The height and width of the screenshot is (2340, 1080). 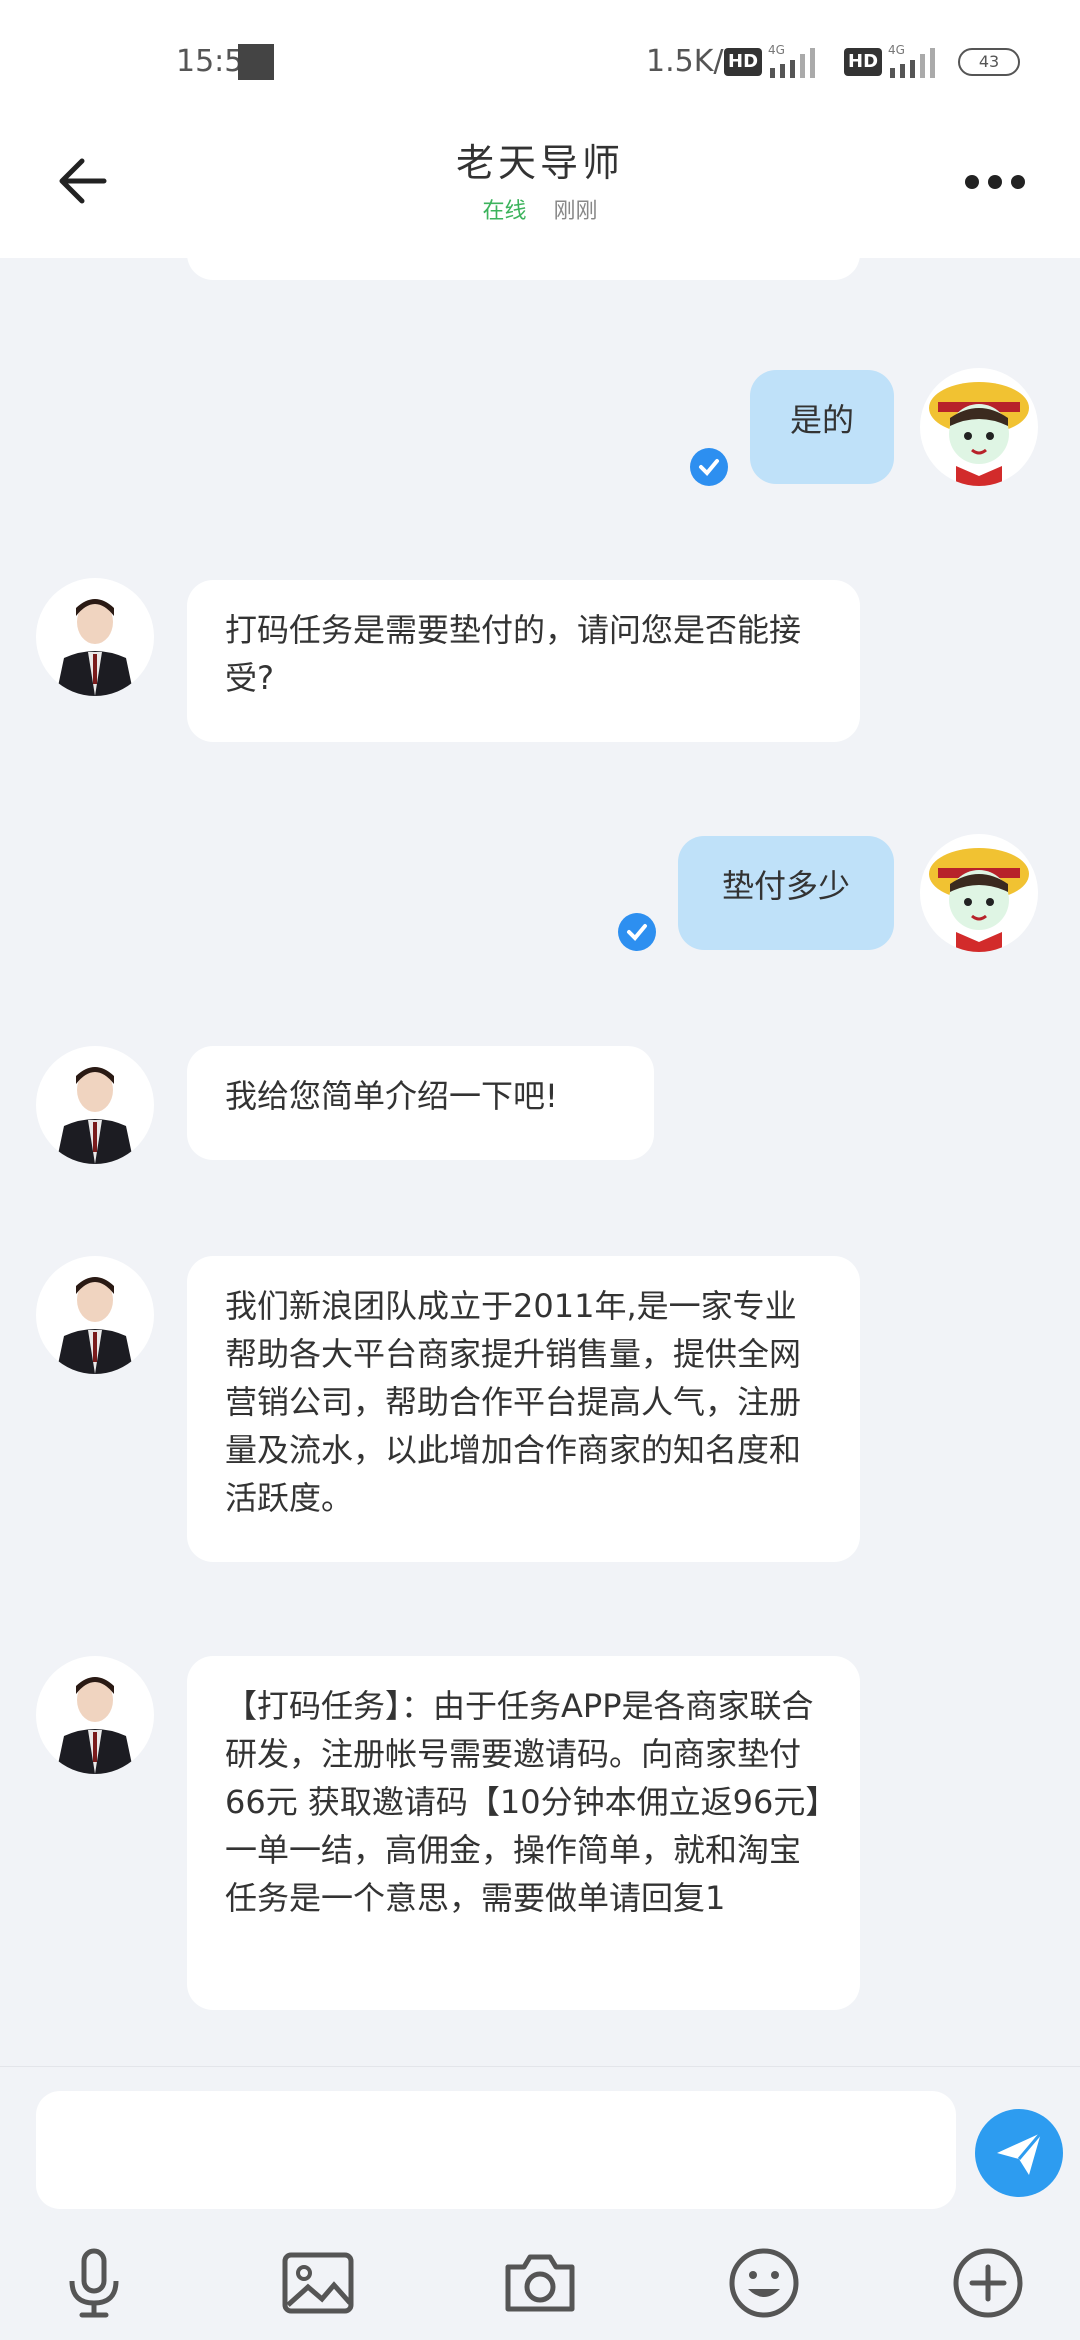 I want to click on hd-badge: HD, so click(x=743, y=62).